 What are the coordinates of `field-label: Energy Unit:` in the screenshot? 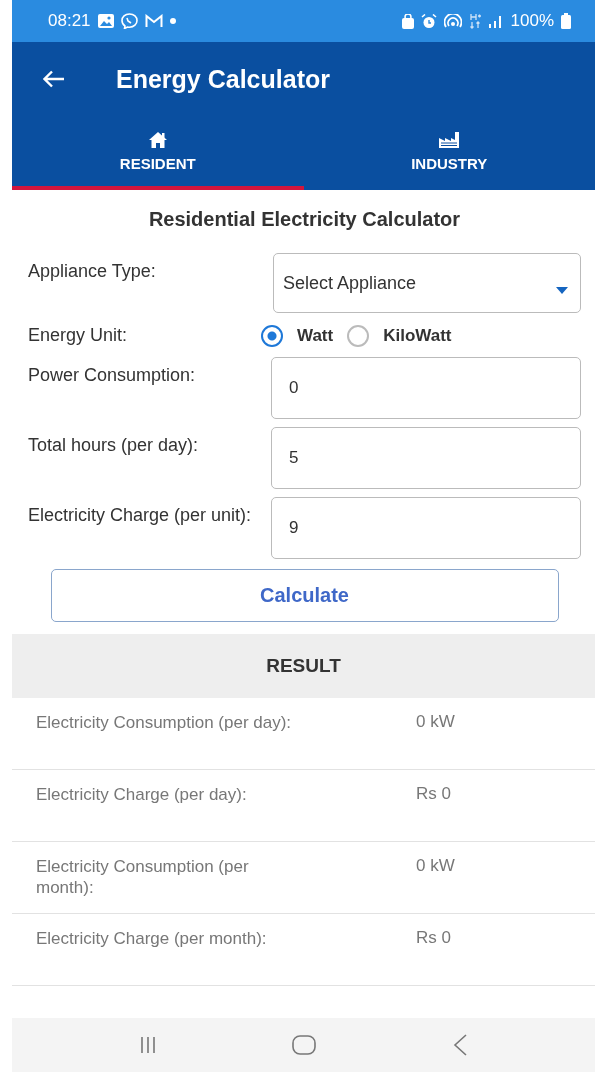 It's located at (78, 336).